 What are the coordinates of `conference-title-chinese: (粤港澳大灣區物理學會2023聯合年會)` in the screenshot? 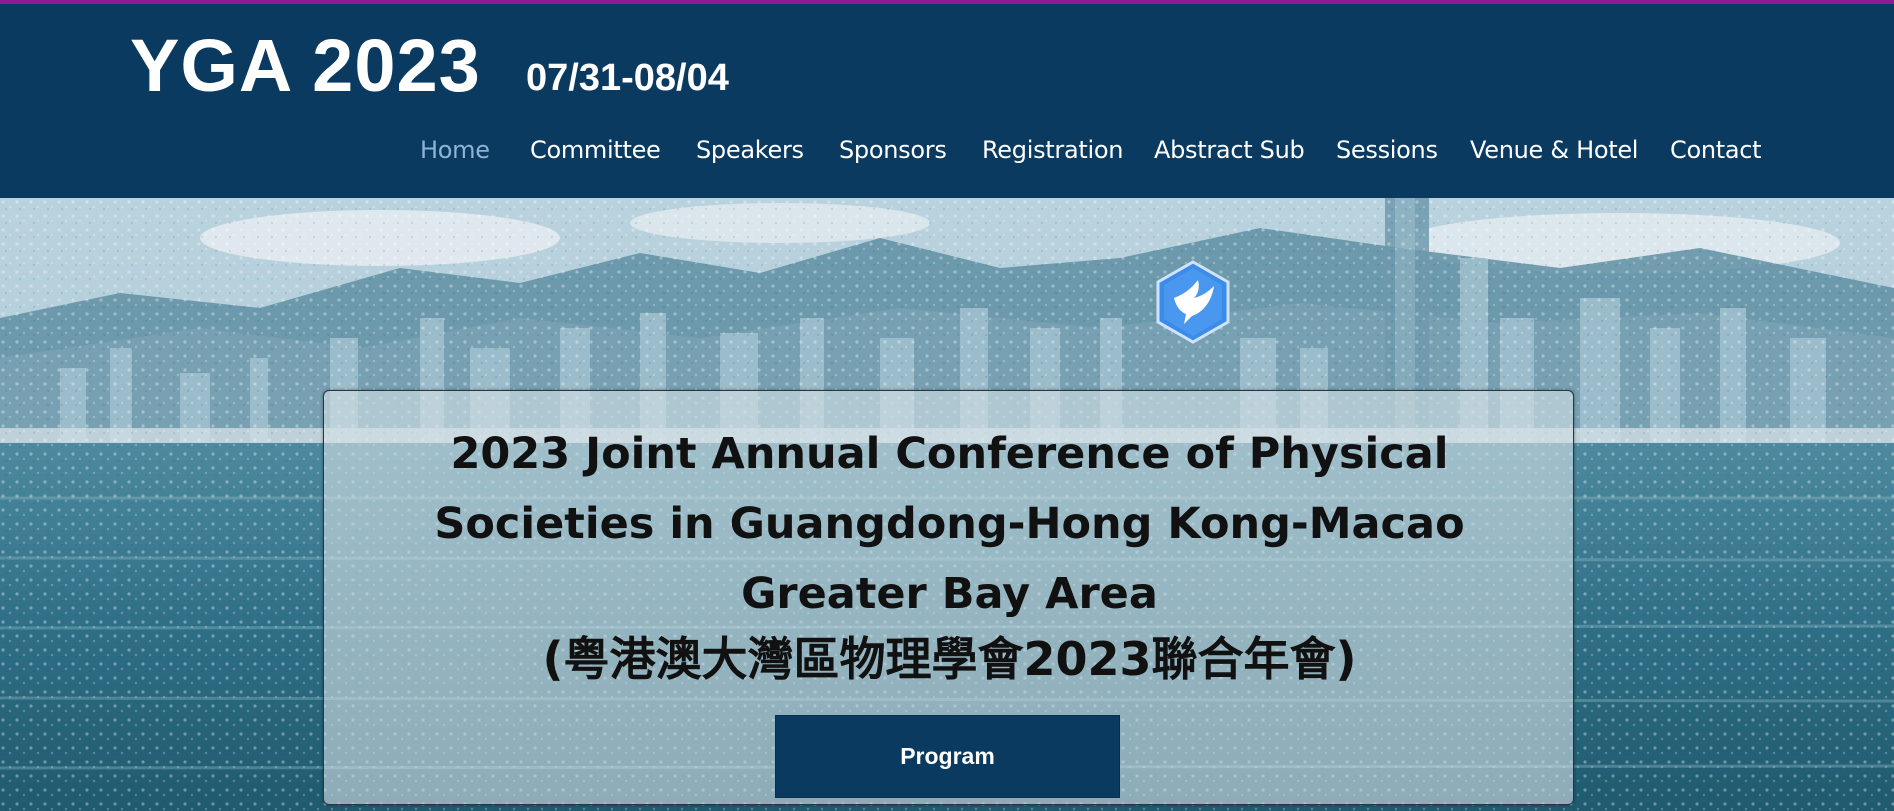 It's located at (949, 659).